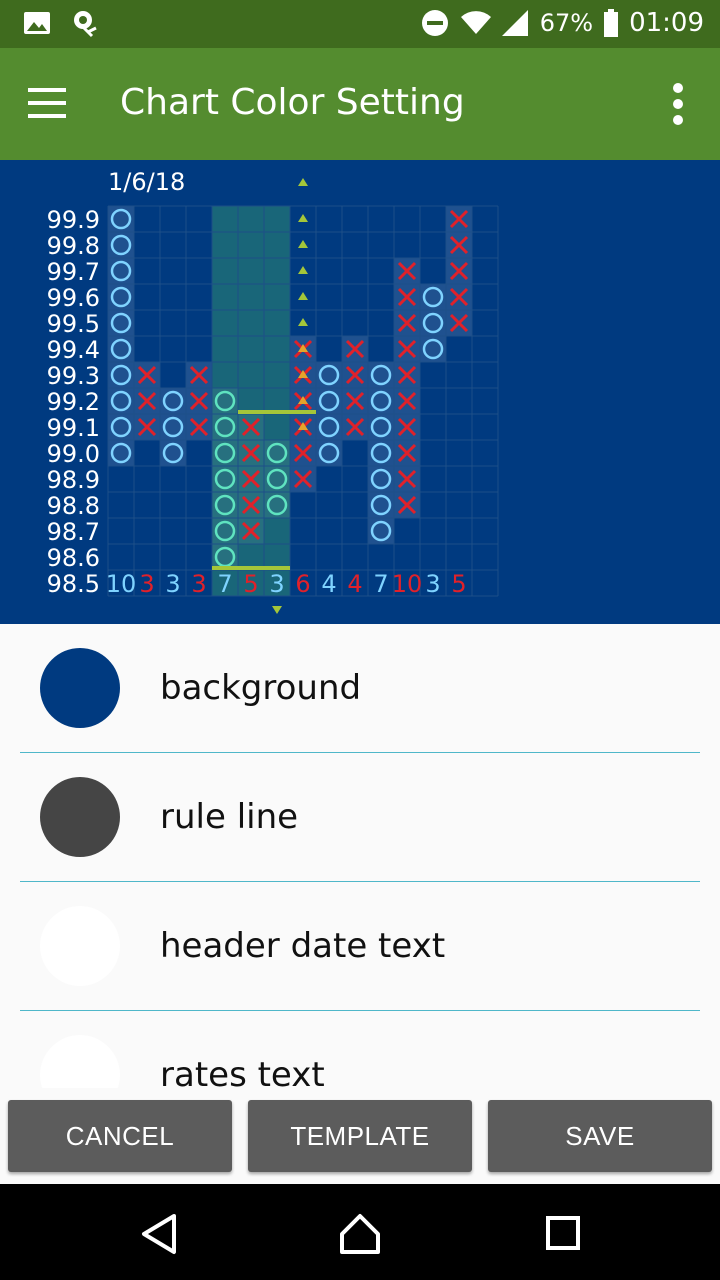  I want to click on action-bar: CANCEL TEMPLATE SAVE, so click(360, 1136).